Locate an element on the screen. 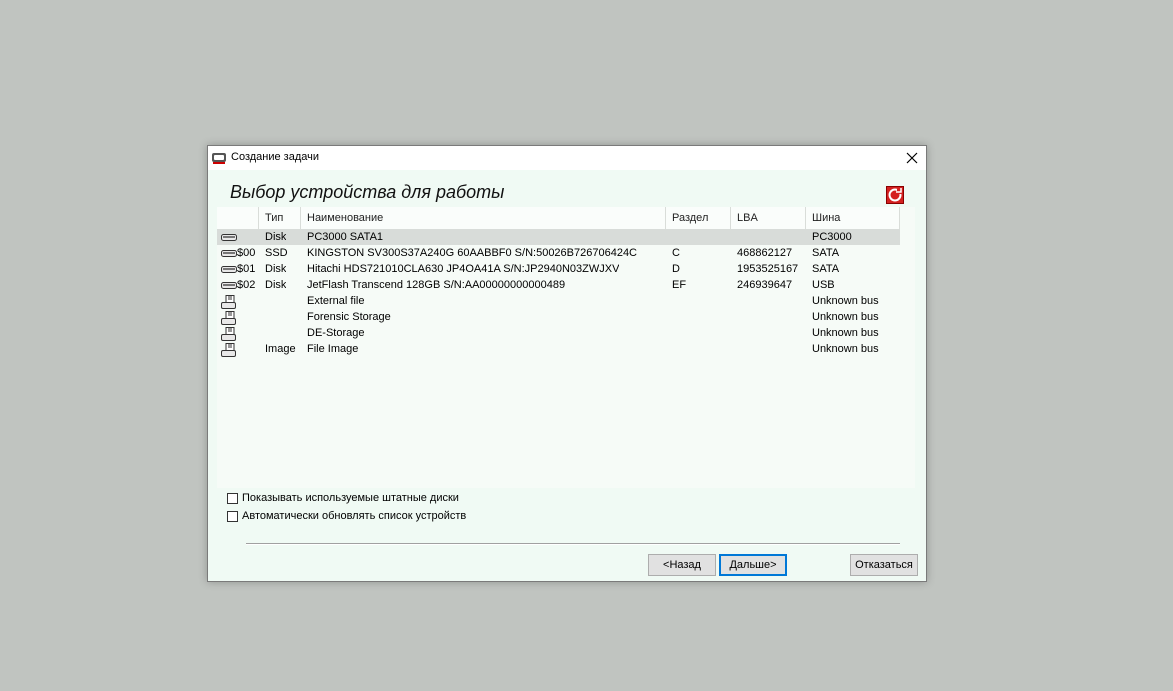 Image resolution: width=1173 pixels, height=691 pixels. page-heading: Выбор устройства для работы is located at coordinates (367, 192).